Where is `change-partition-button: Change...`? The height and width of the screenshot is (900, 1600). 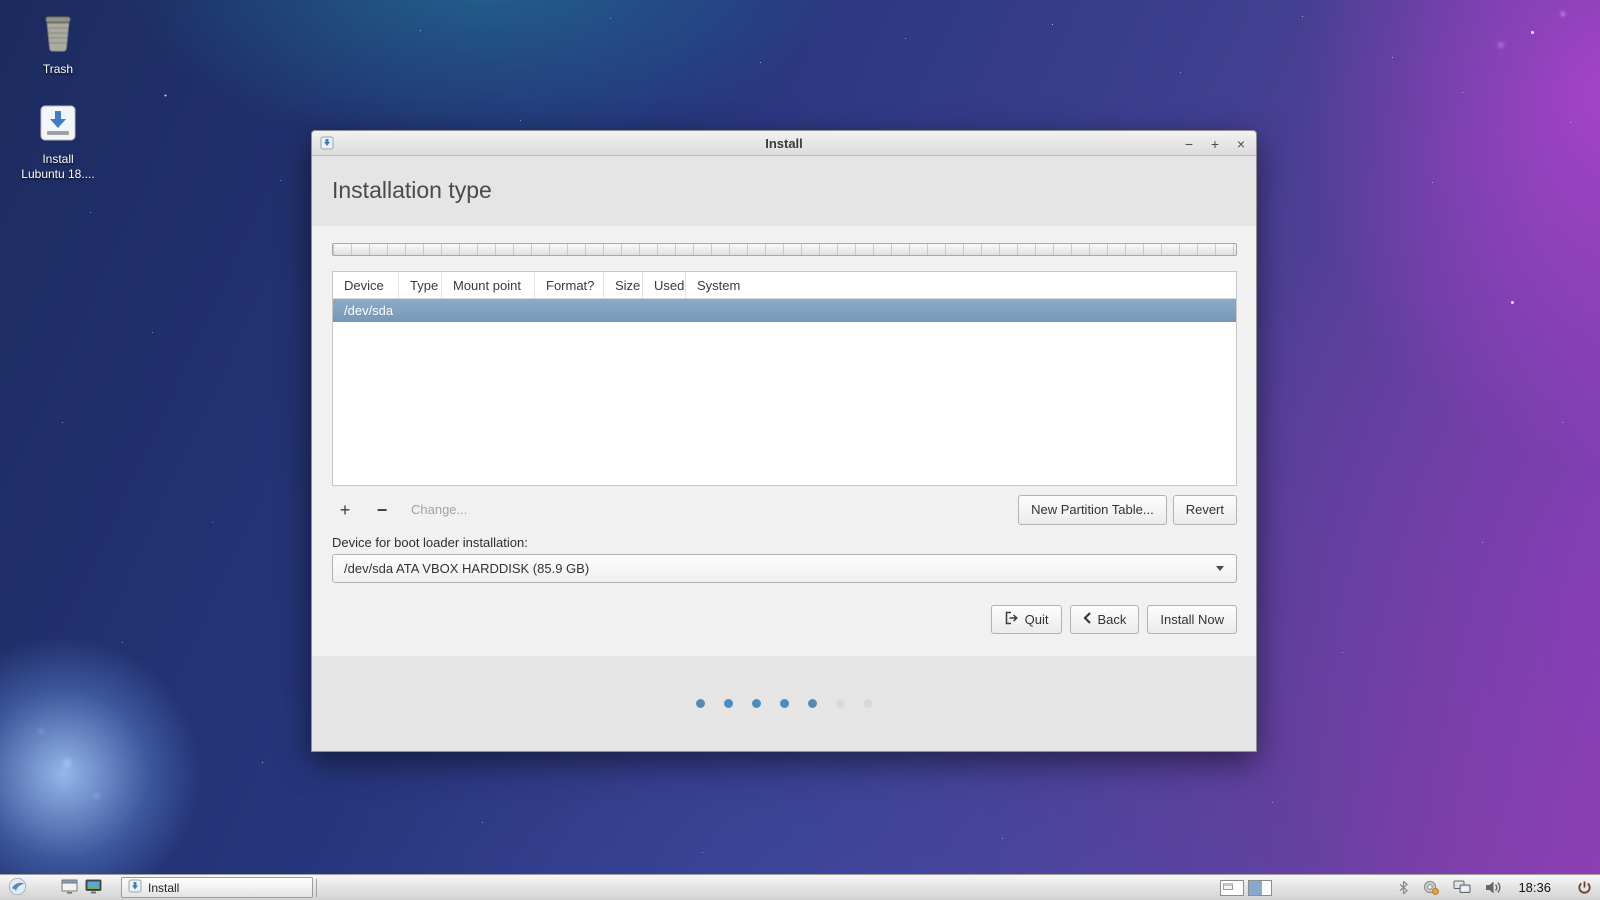 change-partition-button: Change... is located at coordinates (439, 509).